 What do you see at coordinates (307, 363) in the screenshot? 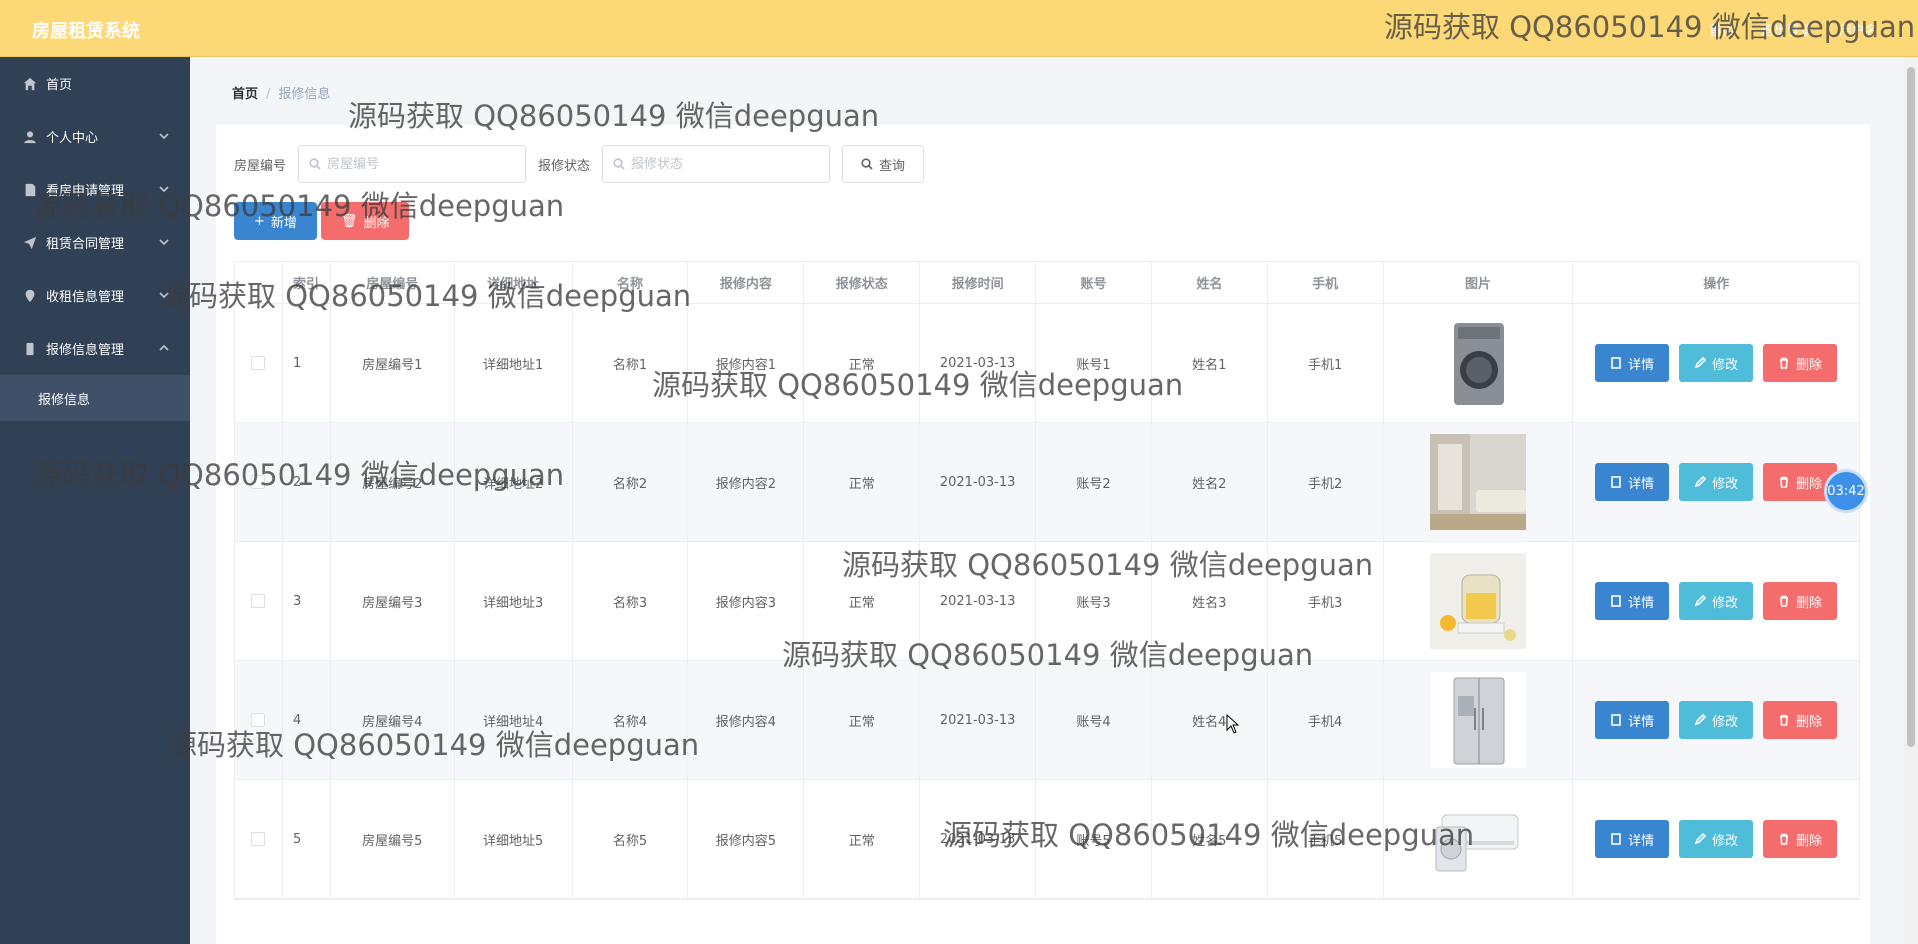
I see `cell-index: 1` at bounding box center [307, 363].